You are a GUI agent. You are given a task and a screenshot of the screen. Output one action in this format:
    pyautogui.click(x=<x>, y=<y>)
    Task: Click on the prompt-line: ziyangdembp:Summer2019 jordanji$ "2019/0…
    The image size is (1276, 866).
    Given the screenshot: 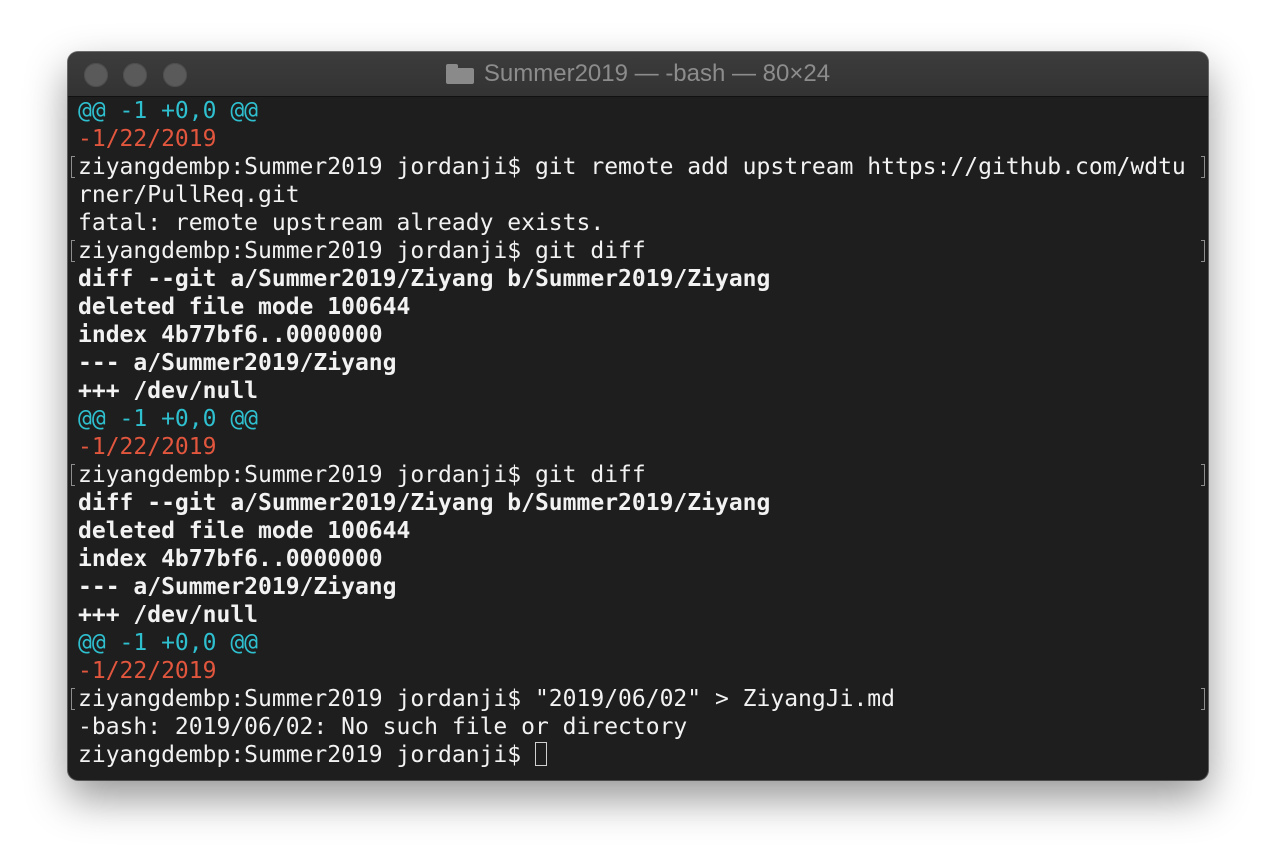 What is the action you would take?
    pyautogui.click(x=639, y=699)
    